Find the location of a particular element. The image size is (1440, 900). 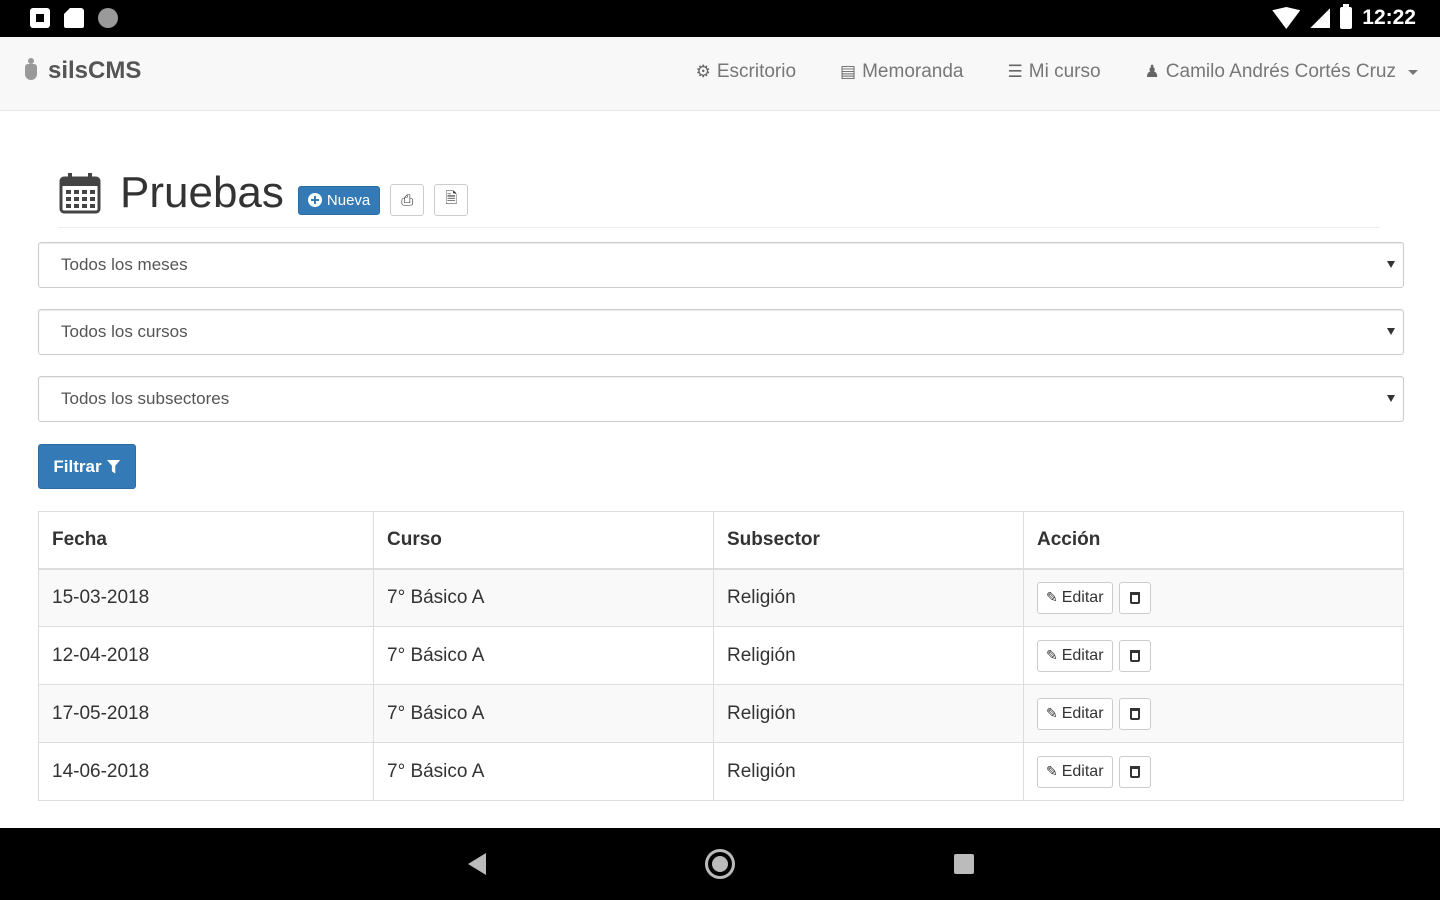

months-select: Todos los meses is located at coordinates (721, 265).